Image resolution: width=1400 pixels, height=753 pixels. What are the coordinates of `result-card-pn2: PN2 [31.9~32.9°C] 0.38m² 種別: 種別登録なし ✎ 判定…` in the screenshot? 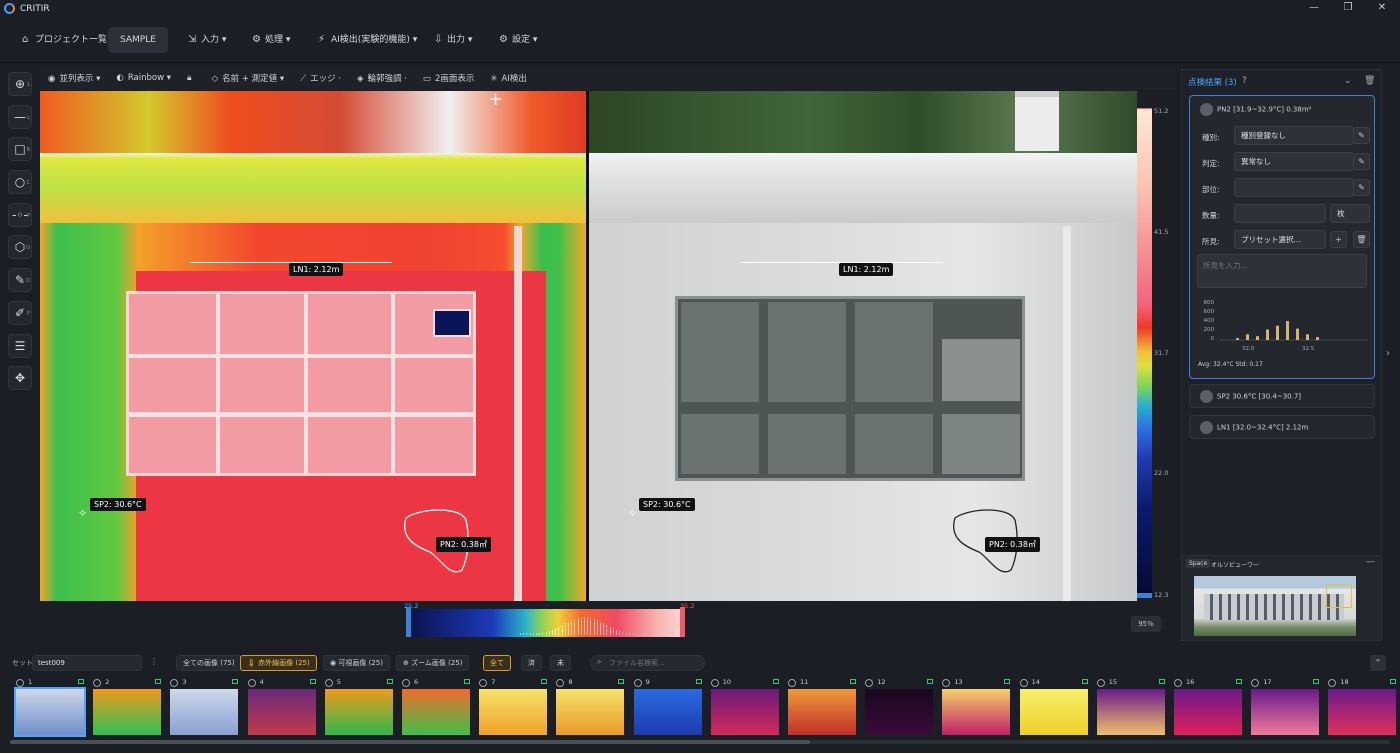 It's located at (1282, 237).